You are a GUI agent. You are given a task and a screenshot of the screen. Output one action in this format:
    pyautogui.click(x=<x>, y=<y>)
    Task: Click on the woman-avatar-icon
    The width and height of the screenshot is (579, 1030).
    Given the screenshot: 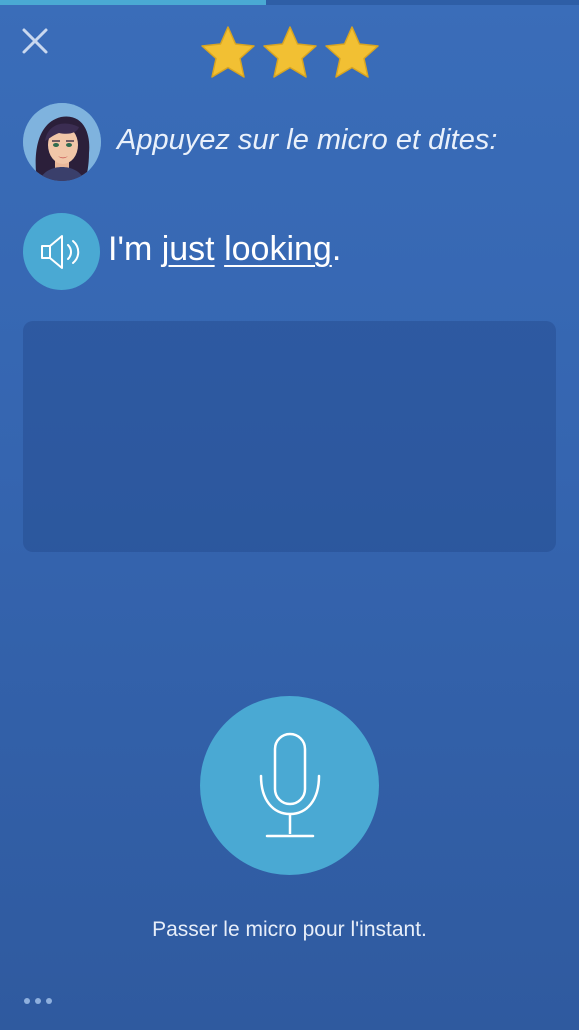 What is the action you would take?
    pyautogui.click(x=62, y=142)
    